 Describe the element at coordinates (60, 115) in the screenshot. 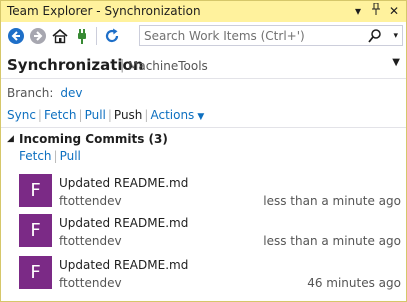

I see `fetch-link: Fetch` at that location.